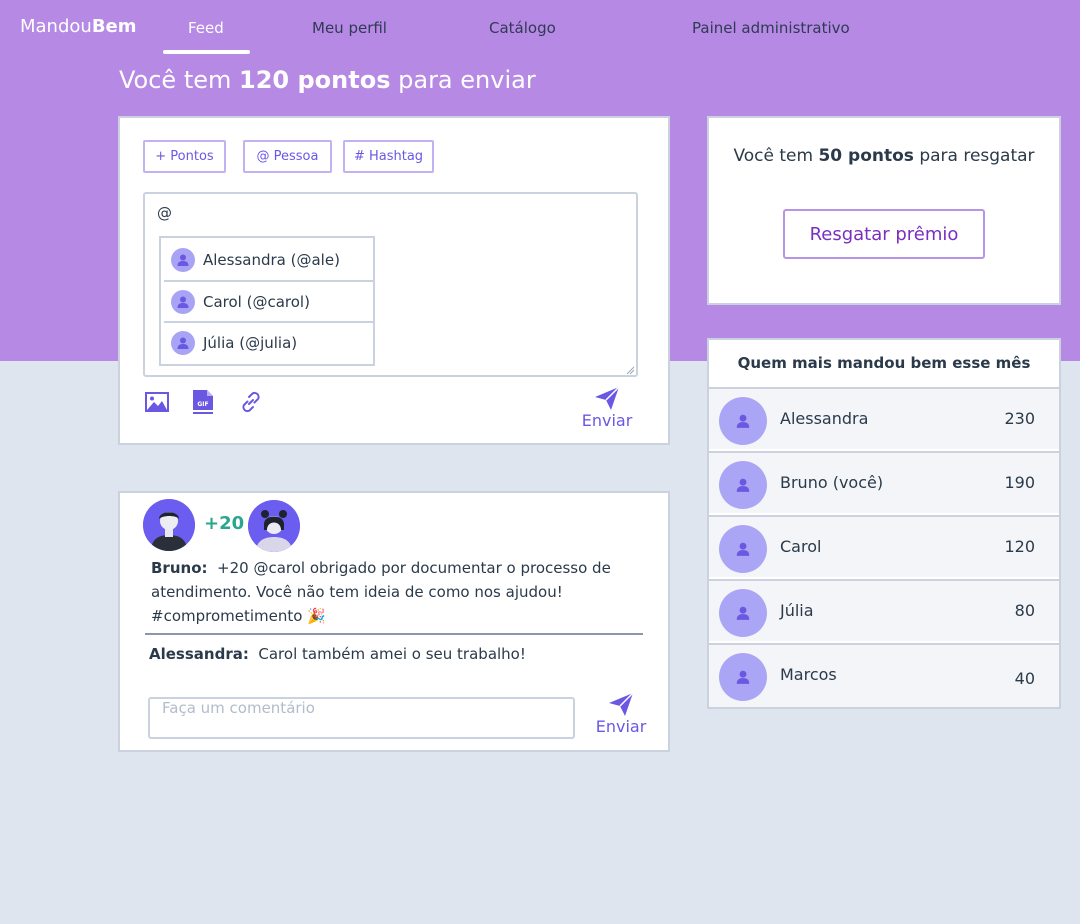  I want to click on gif-file-icon: GIF, so click(203, 402).